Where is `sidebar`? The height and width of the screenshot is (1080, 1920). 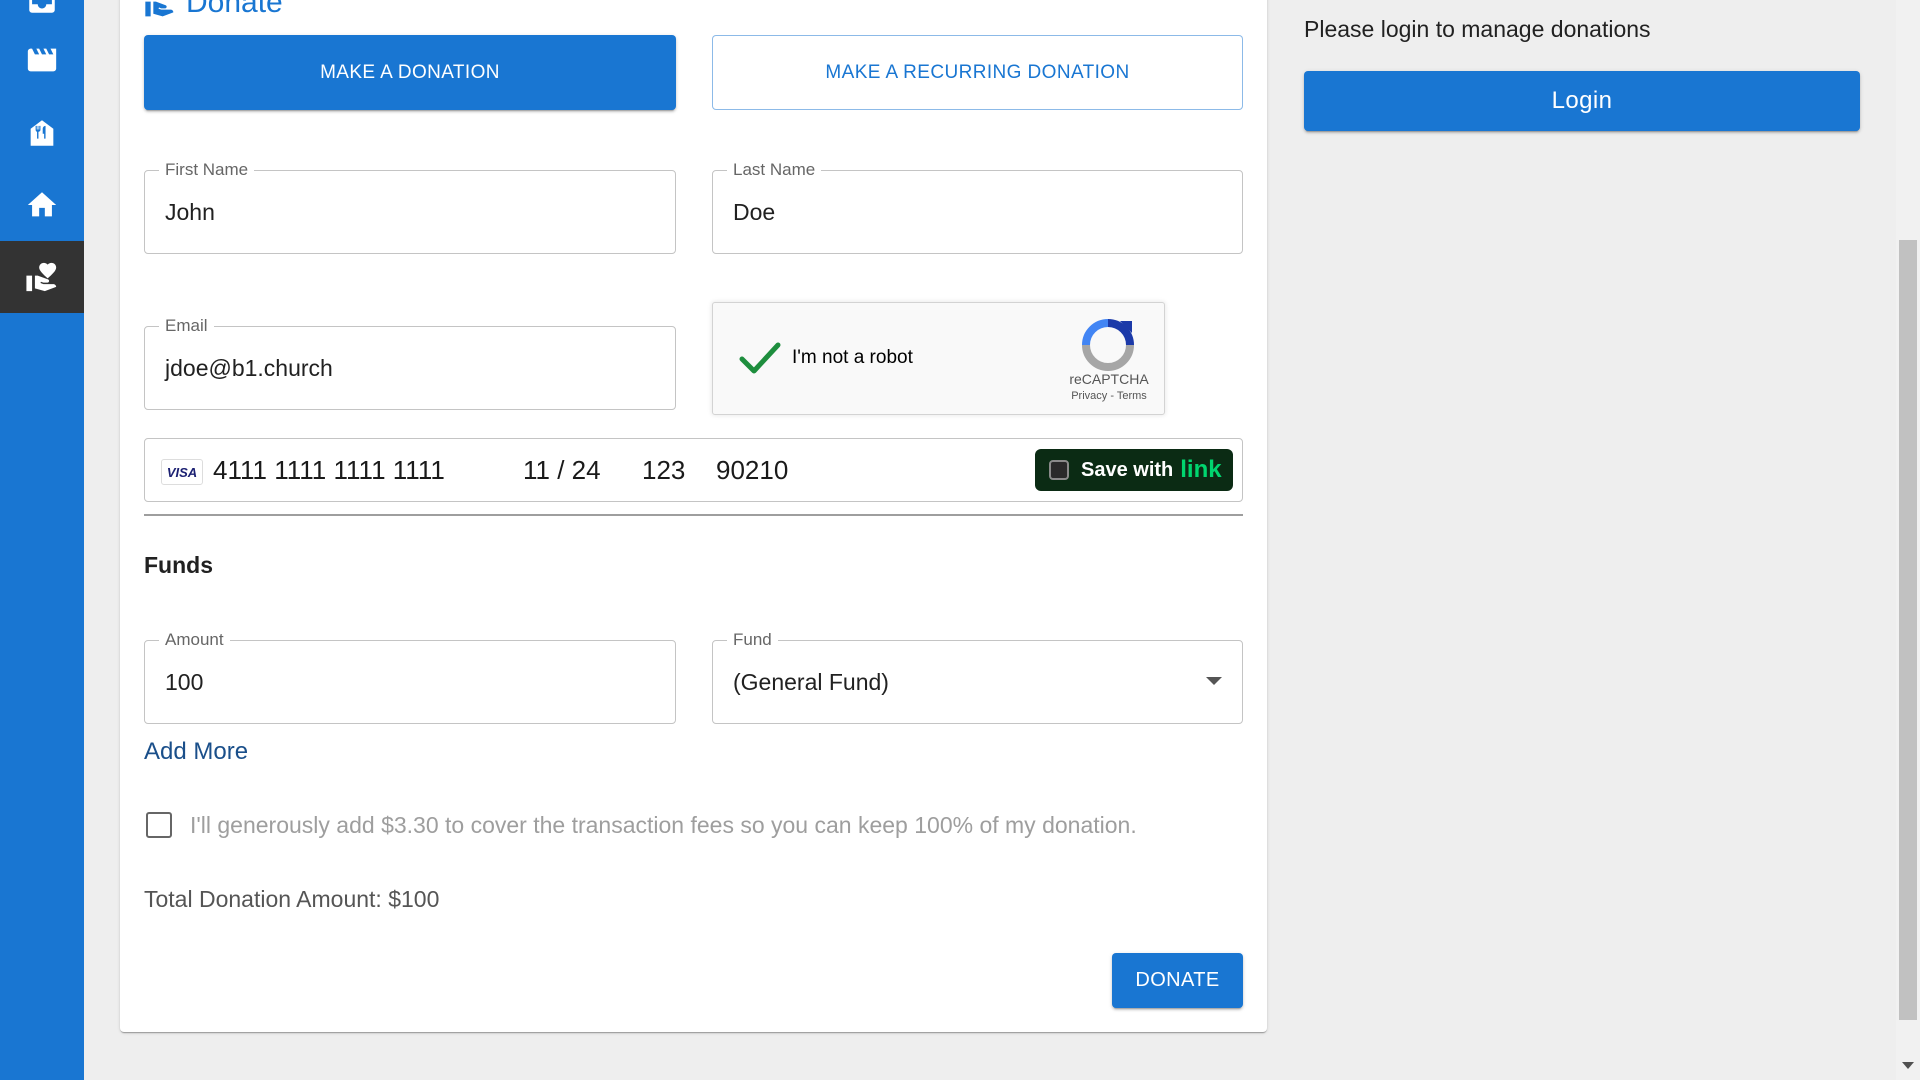 sidebar is located at coordinates (42, 540).